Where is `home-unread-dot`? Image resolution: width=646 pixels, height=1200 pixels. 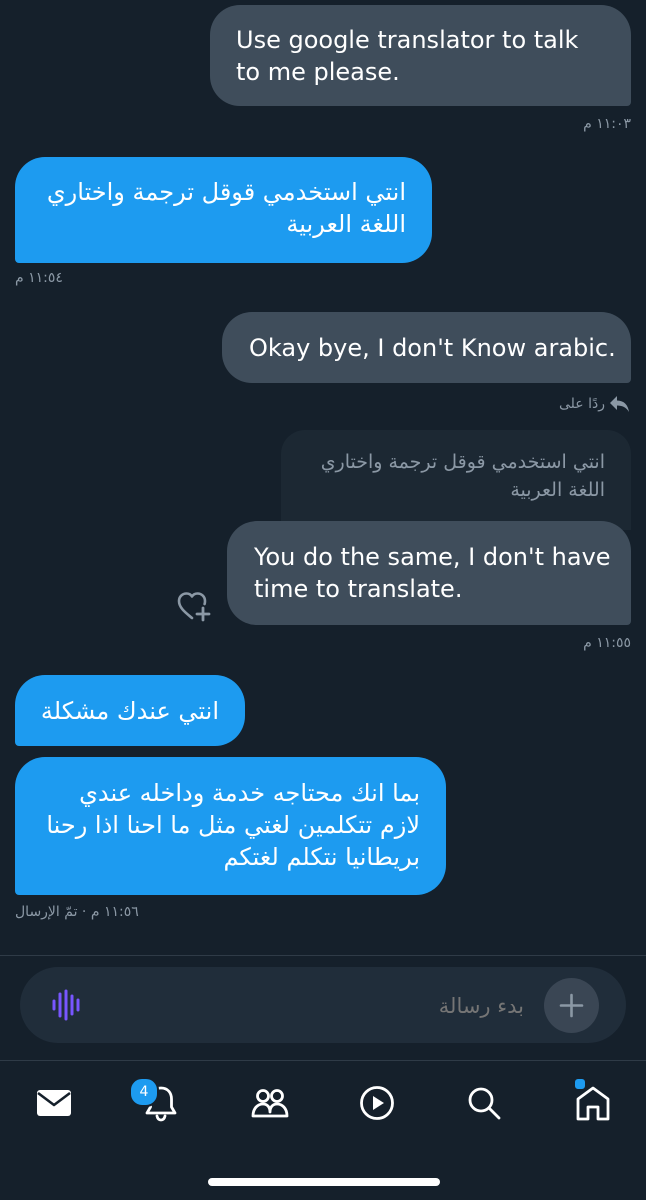
home-unread-dot is located at coordinates (580, 1084).